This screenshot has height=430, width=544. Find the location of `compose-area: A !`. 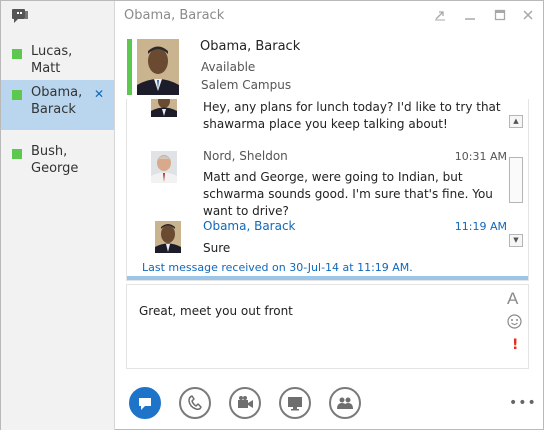

compose-area: A ! is located at coordinates (327, 326).